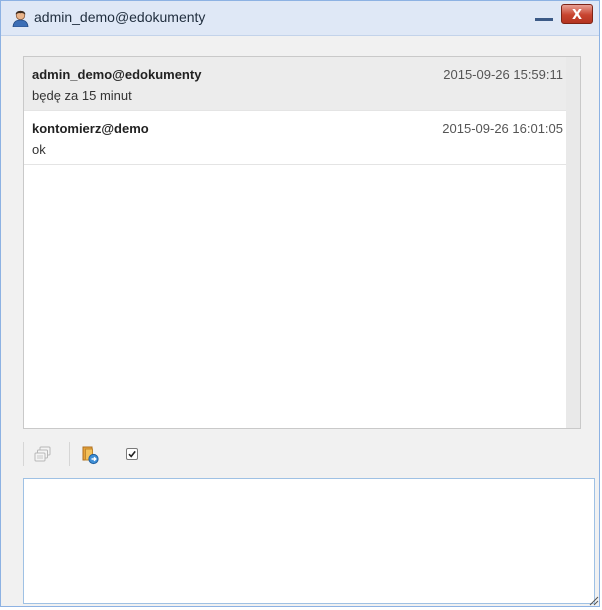  Describe the element at coordinates (90, 128) in the screenshot. I see `message-sender: kontomierz@demo` at that location.